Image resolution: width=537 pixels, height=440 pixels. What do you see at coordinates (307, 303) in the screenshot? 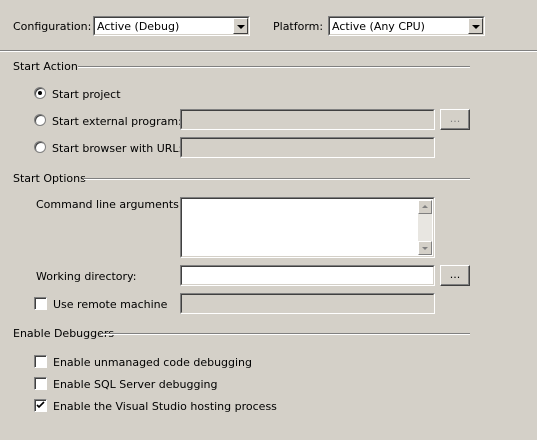
I see `remote-machine-field` at bounding box center [307, 303].